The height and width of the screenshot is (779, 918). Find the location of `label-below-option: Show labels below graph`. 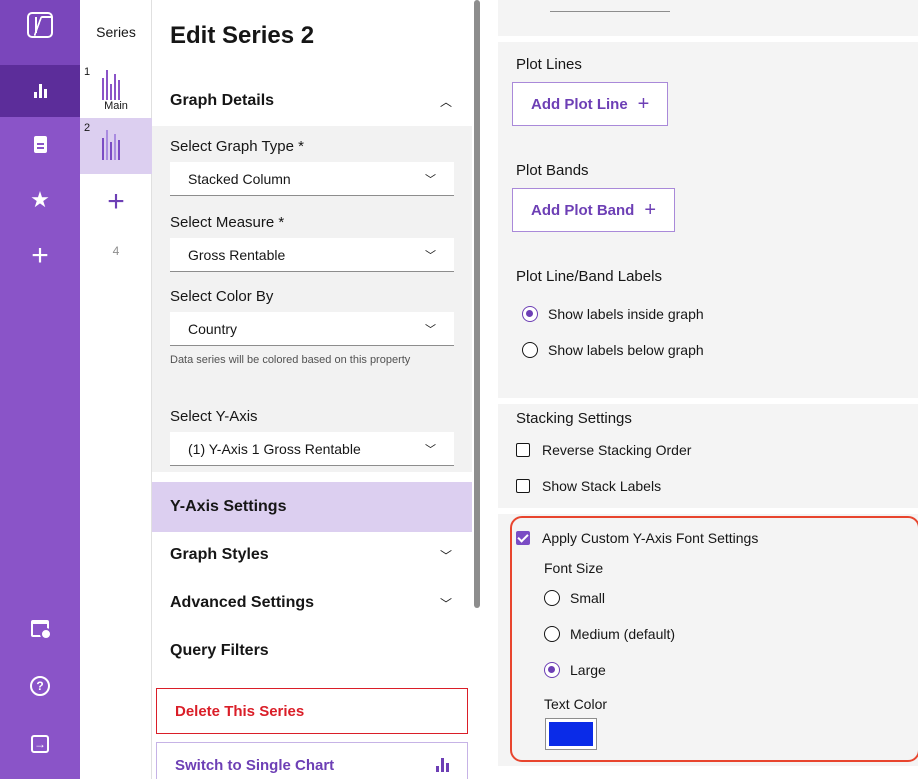

label-below-option: Show labels below graph is located at coordinates (613, 350).